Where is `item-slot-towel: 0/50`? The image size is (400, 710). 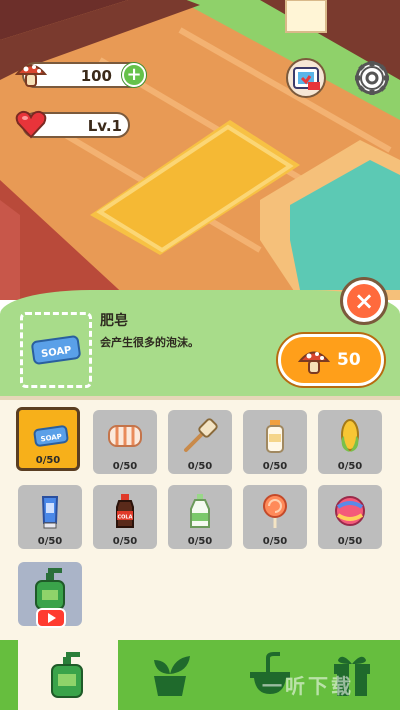
item-slot-towel: 0/50 is located at coordinates (125, 442).